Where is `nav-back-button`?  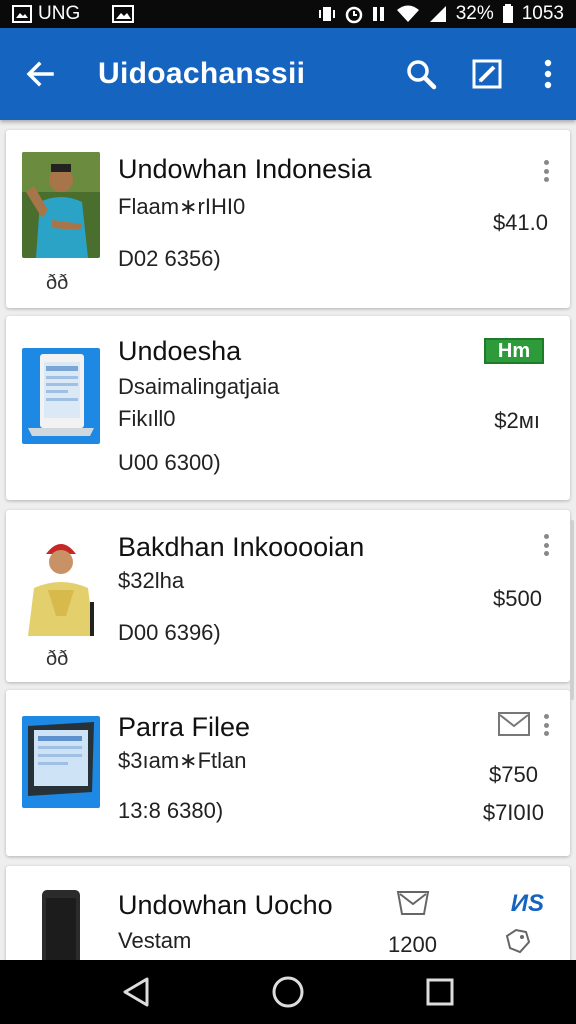
nav-back-button is located at coordinates (136, 992).